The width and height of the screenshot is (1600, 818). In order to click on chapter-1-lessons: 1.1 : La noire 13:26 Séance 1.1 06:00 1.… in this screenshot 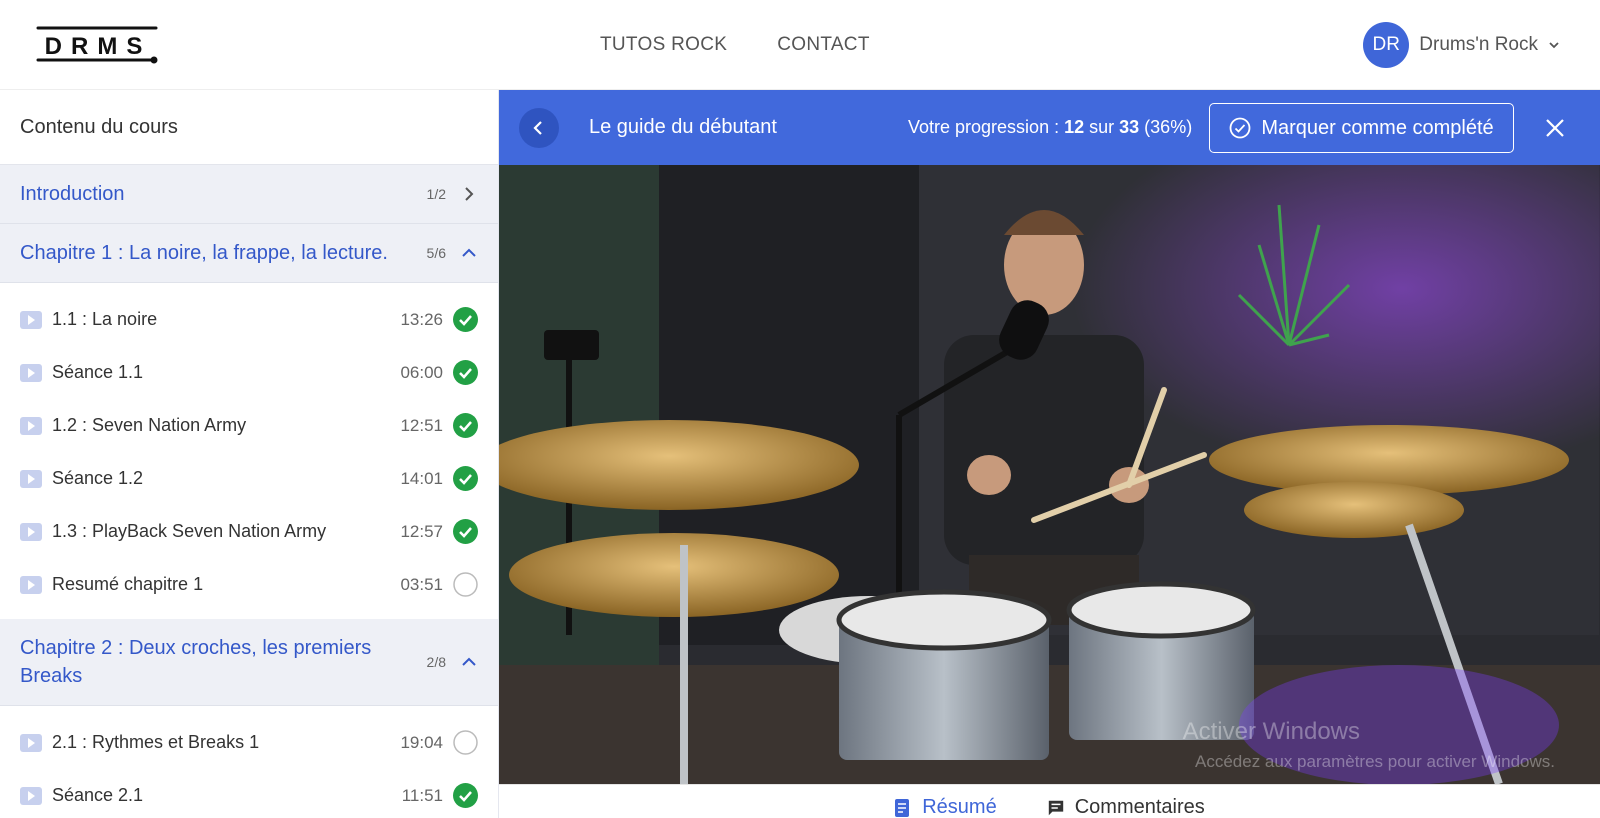, I will do `click(249, 451)`.